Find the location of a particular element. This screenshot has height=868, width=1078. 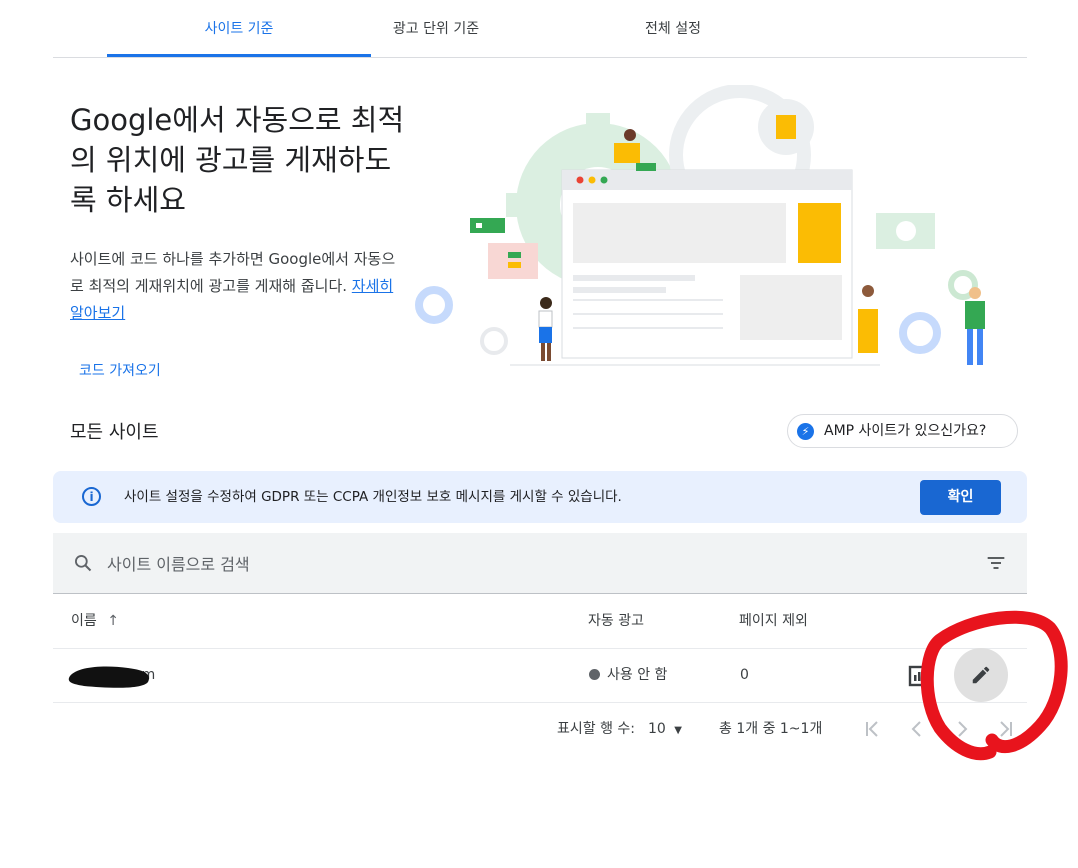

report-icon is located at coordinates (919, 676).